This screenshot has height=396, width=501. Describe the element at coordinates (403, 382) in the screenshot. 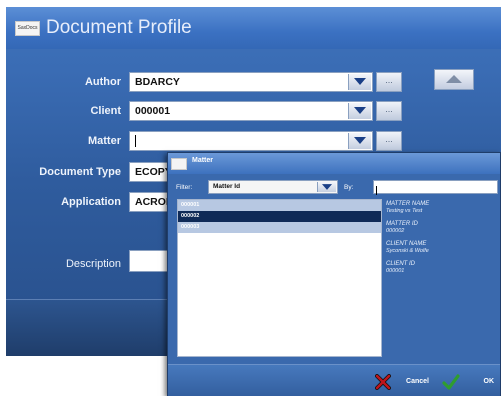

I see `cancel-button: Cancel` at that location.